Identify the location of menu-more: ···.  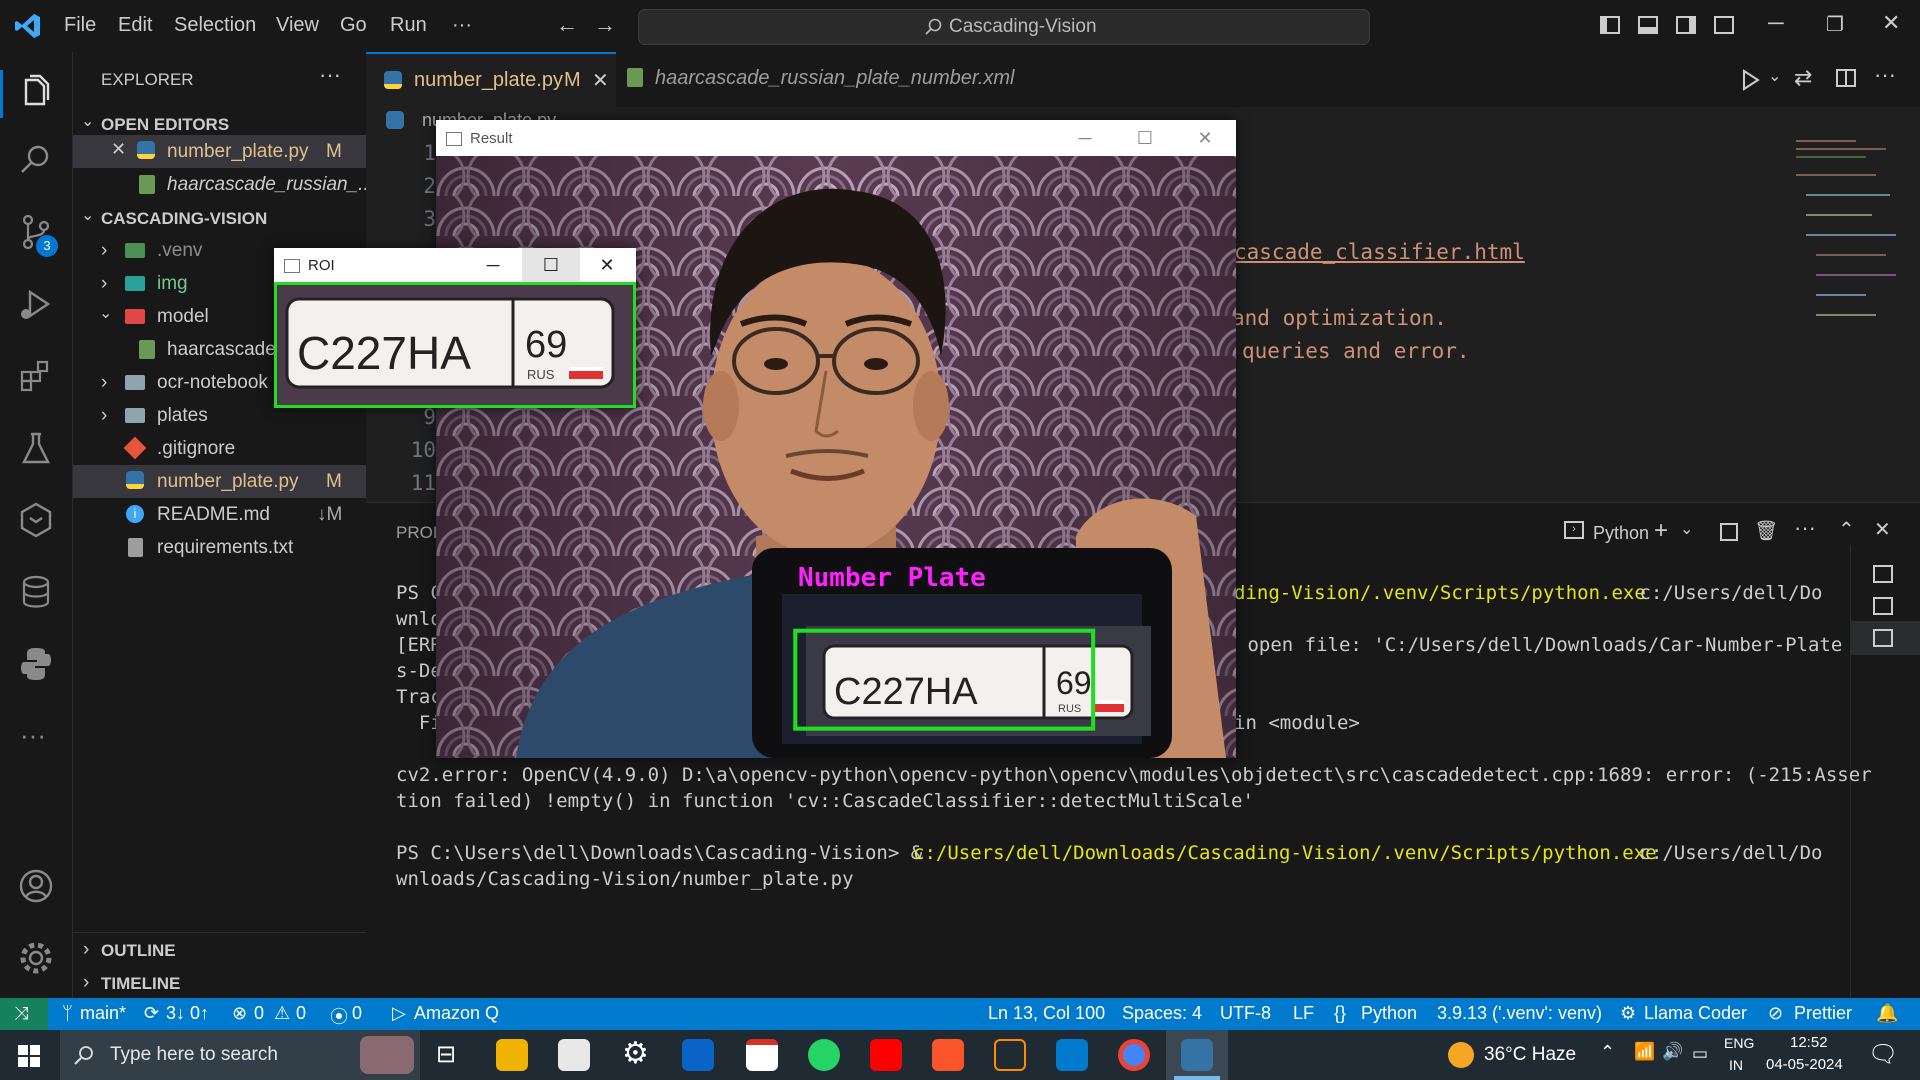
(462, 25).